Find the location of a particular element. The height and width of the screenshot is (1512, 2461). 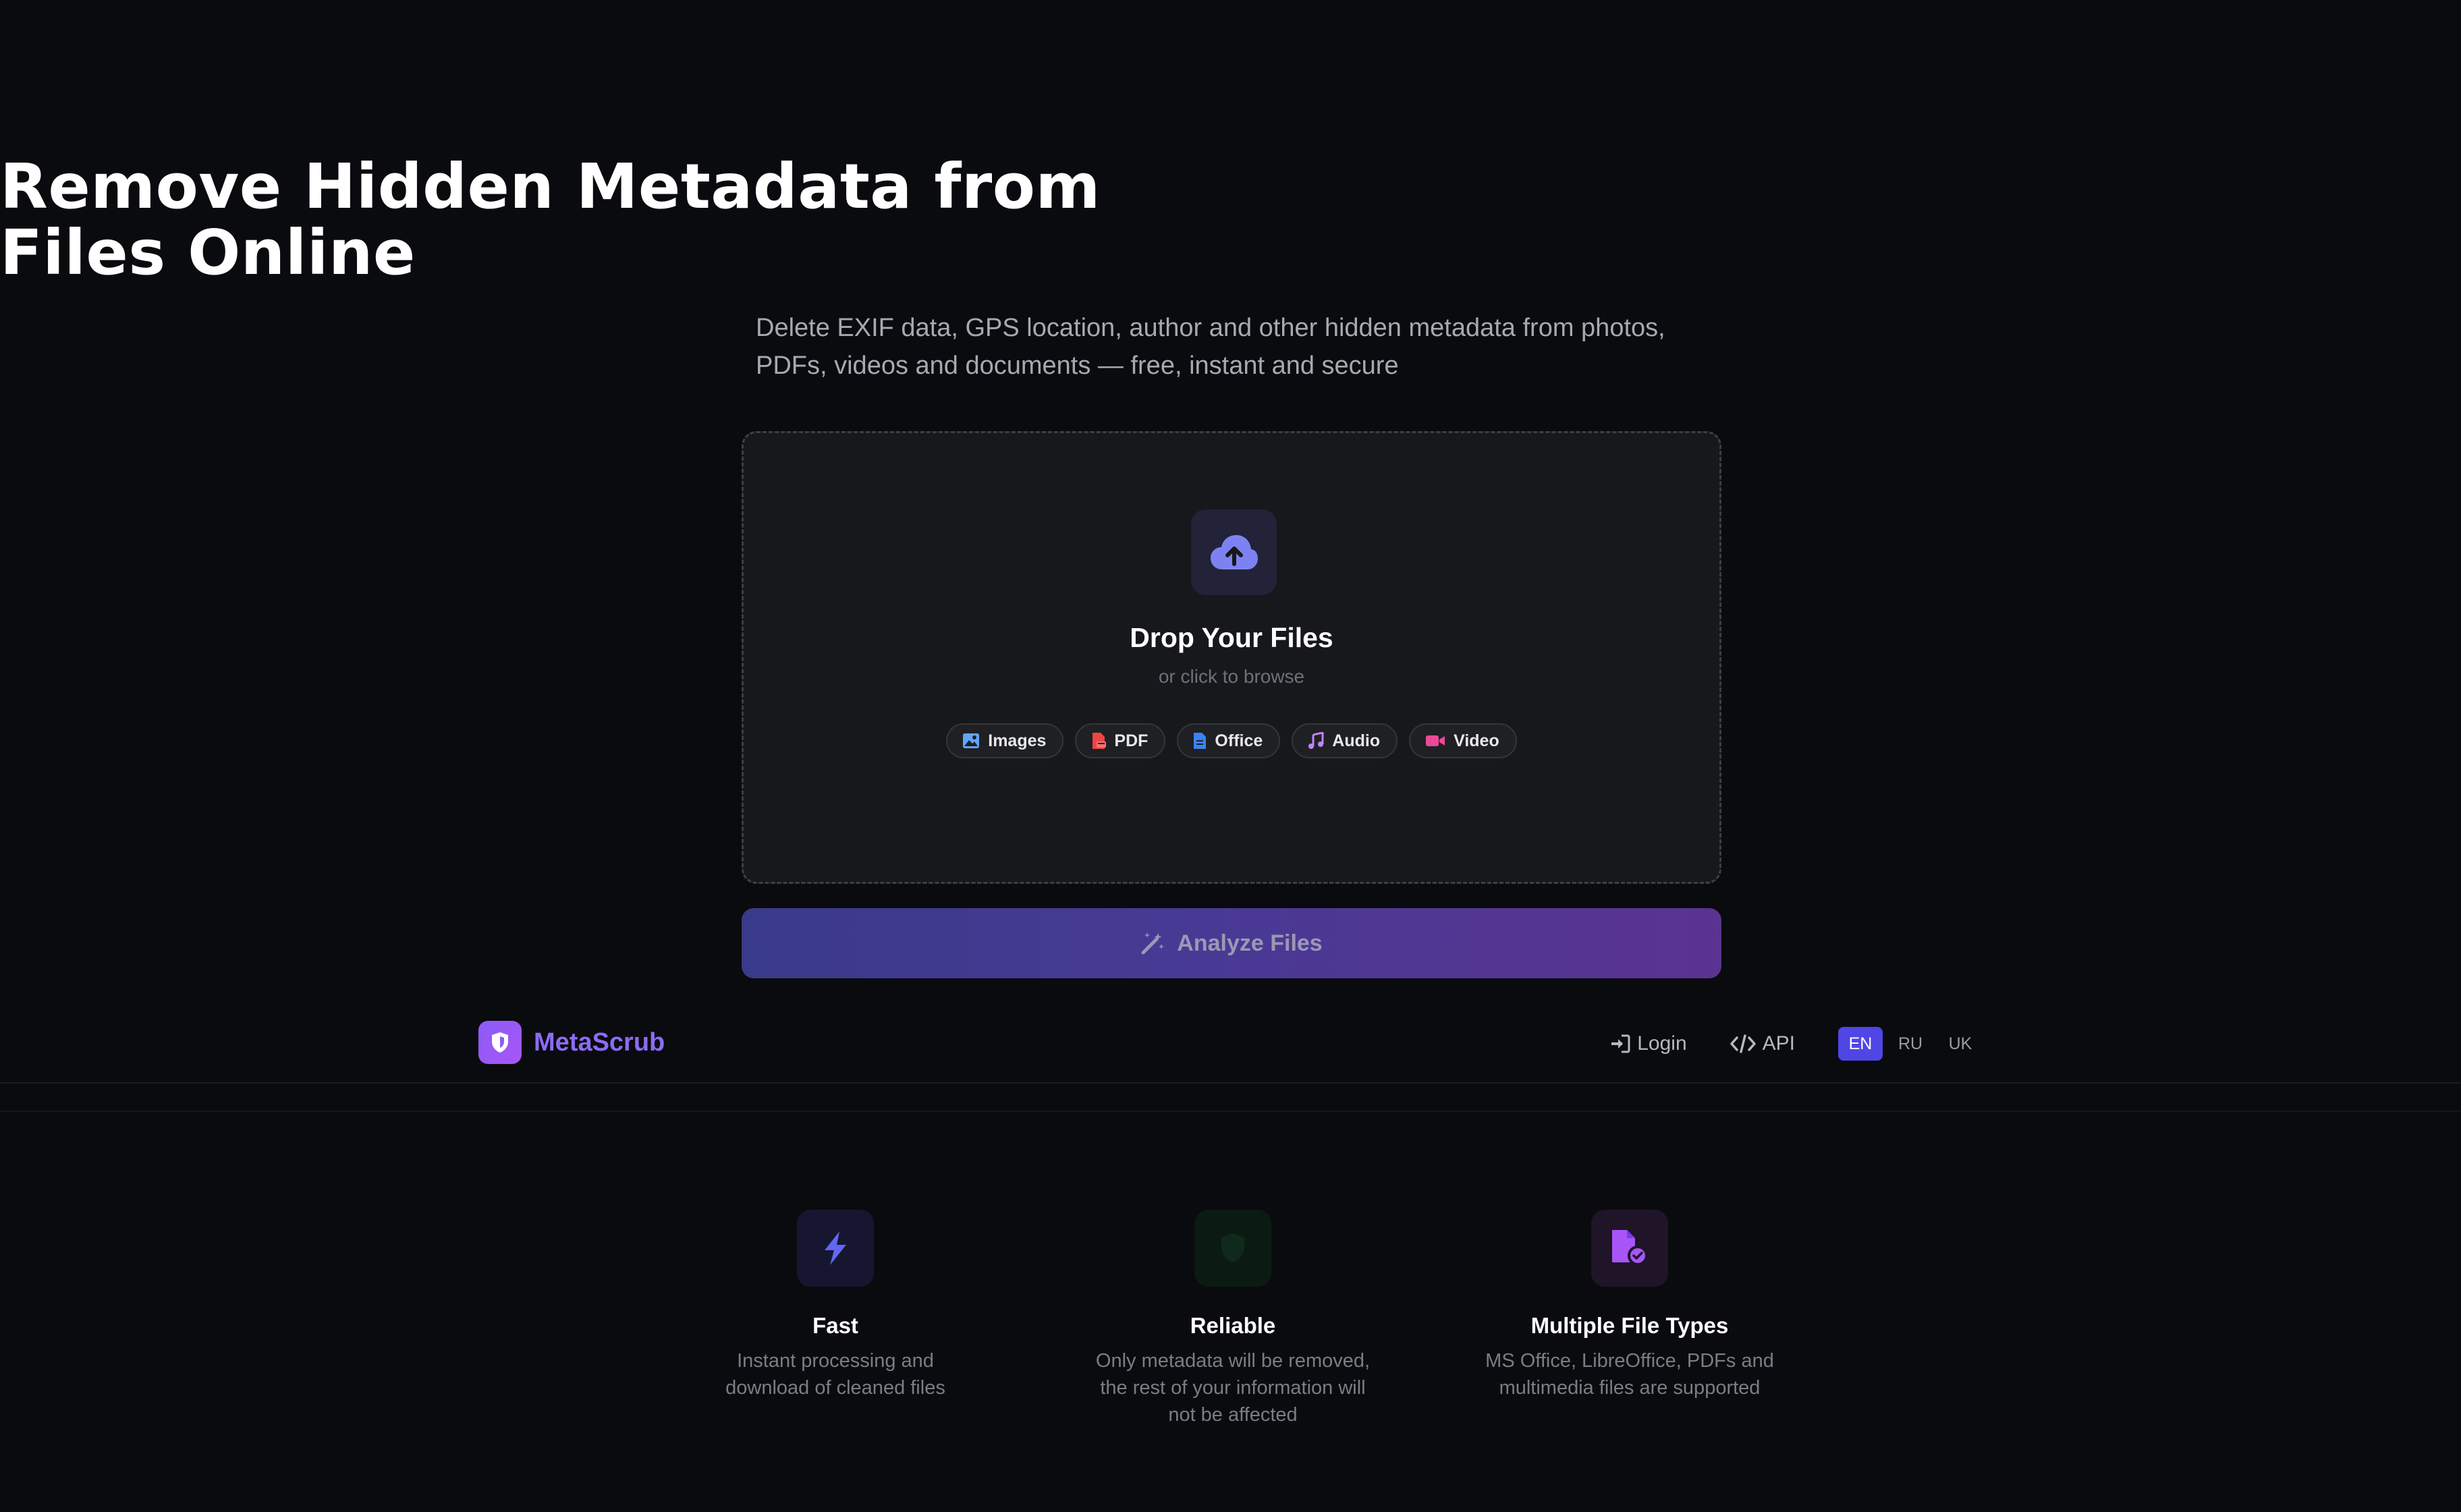

lang-uk-button: UK is located at coordinates (1960, 1044).